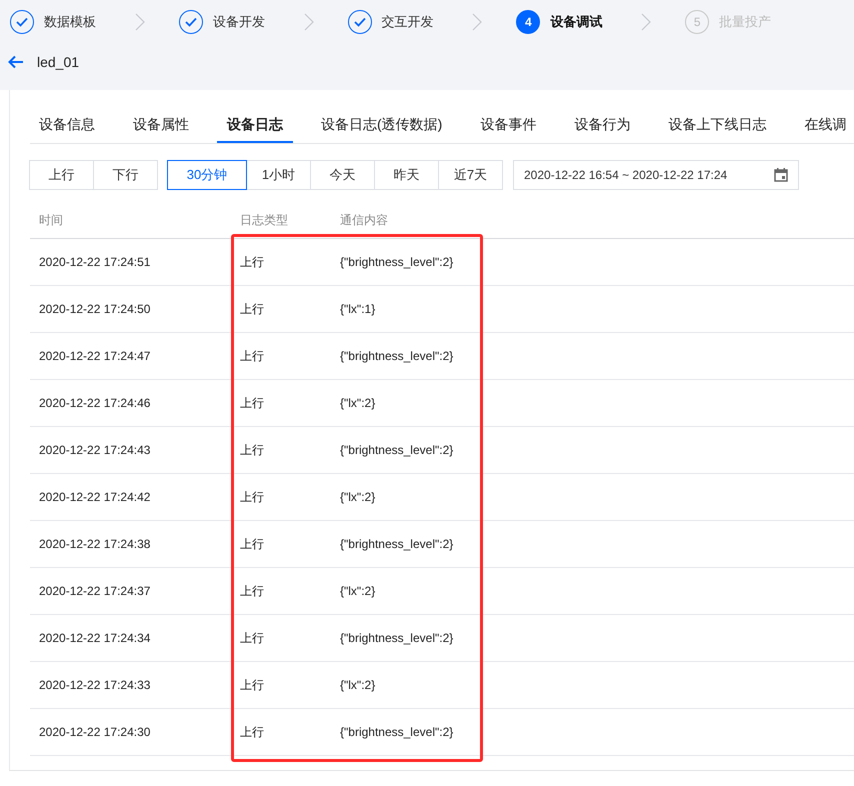  What do you see at coordinates (717, 124) in the screenshot?
I see `tab: 设备上下线日志` at bounding box center [717, 124].